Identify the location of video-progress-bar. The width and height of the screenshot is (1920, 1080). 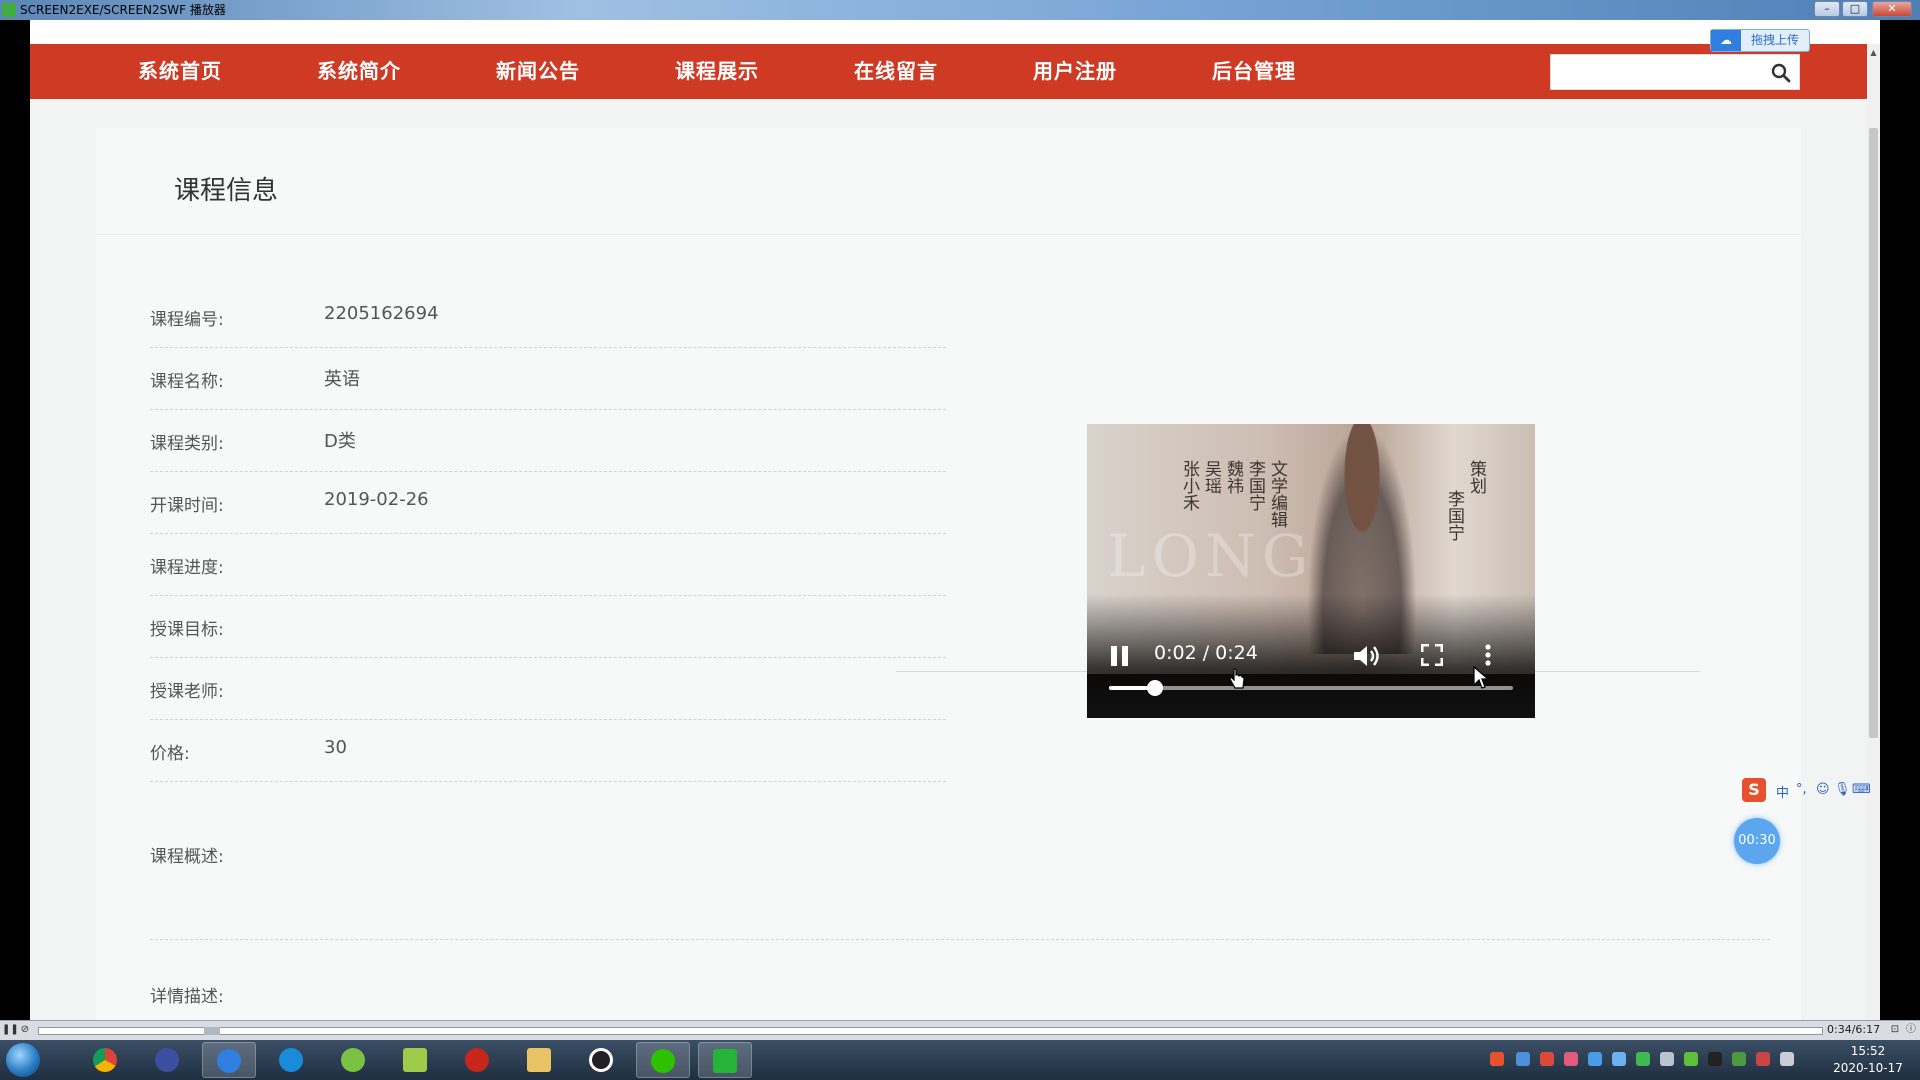
(1311, 688).